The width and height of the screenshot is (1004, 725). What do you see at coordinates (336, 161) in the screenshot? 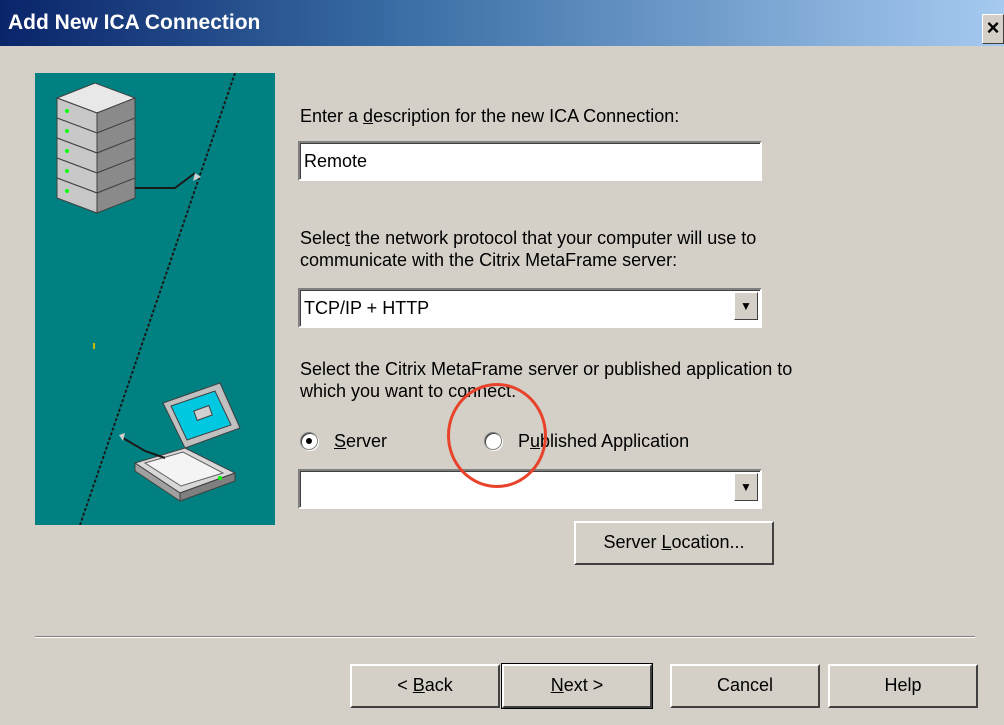
I see `description-value: Remote` at bounding box center [336, 161].